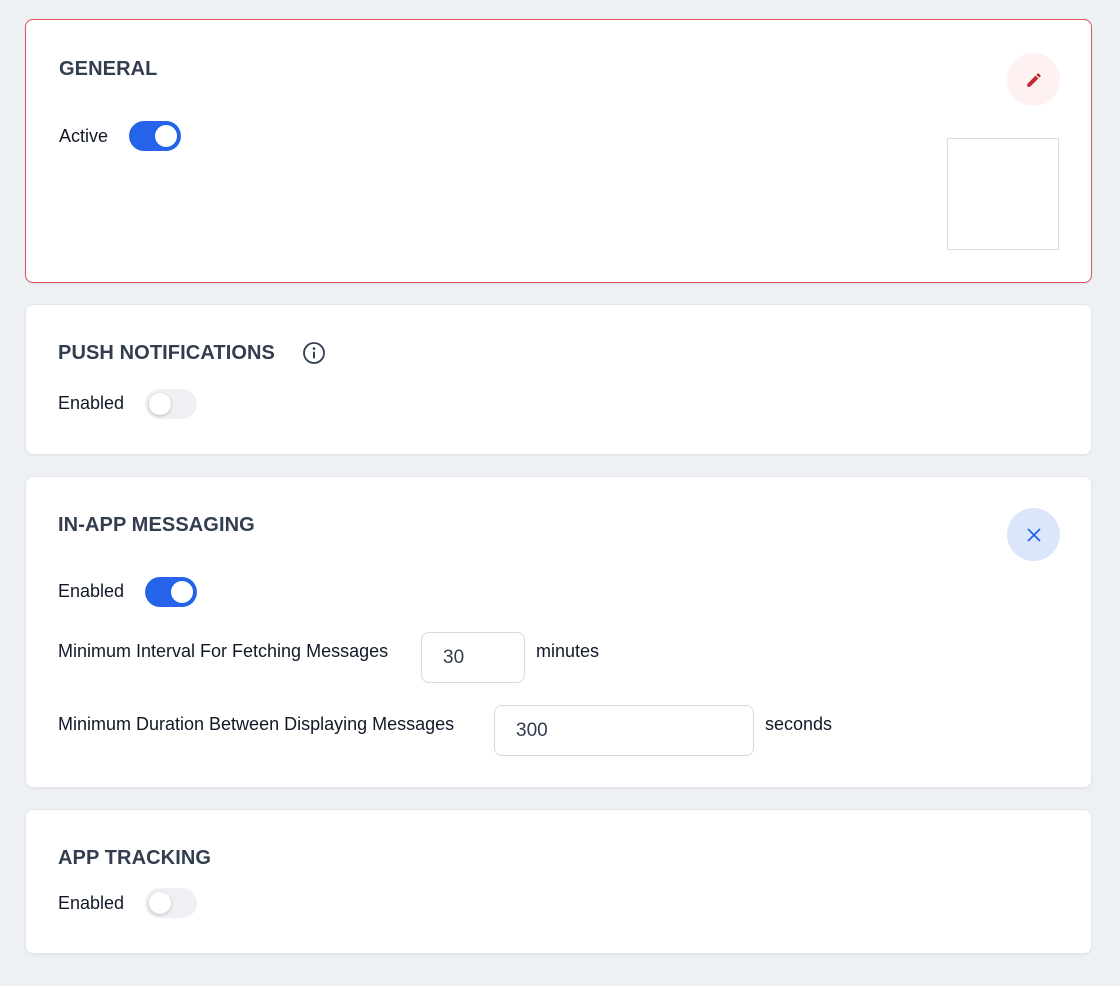 The image size is (1120, 986). I want to click on display-duration-unit: seconds, so click(799, 724).